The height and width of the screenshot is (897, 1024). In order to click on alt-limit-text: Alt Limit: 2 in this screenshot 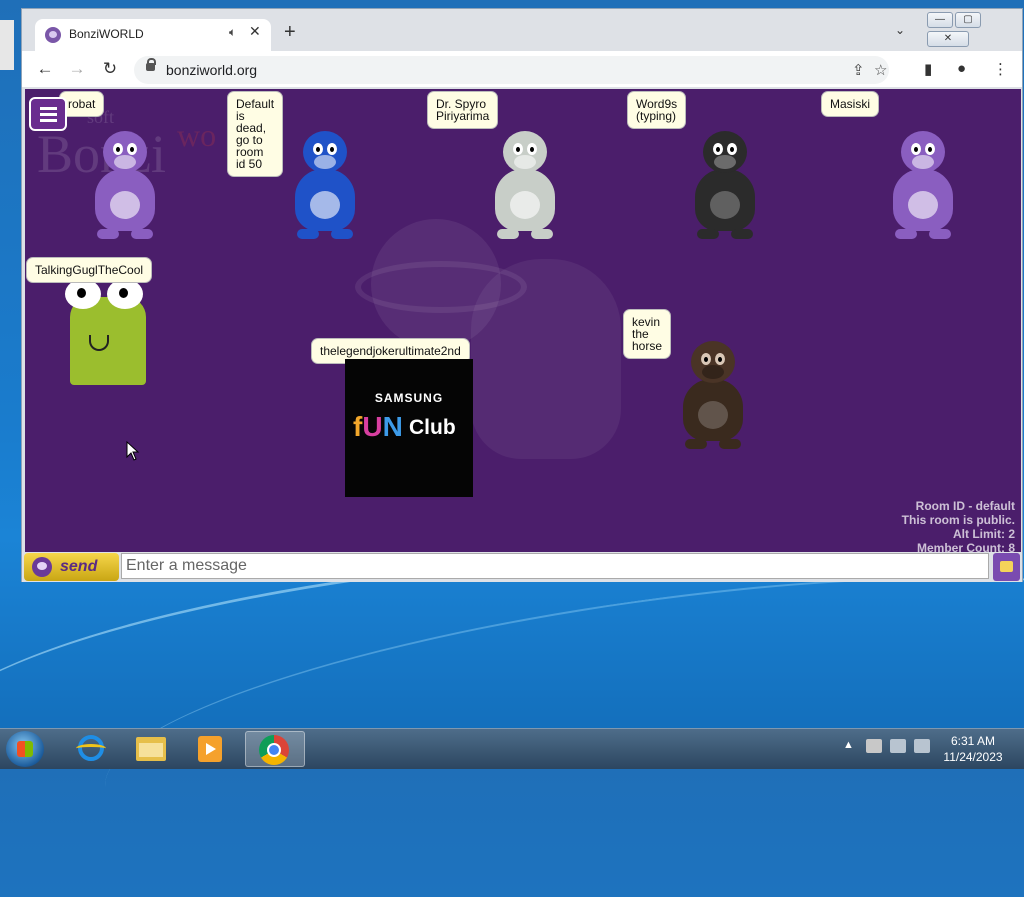, I will do `click(984, 534)`.